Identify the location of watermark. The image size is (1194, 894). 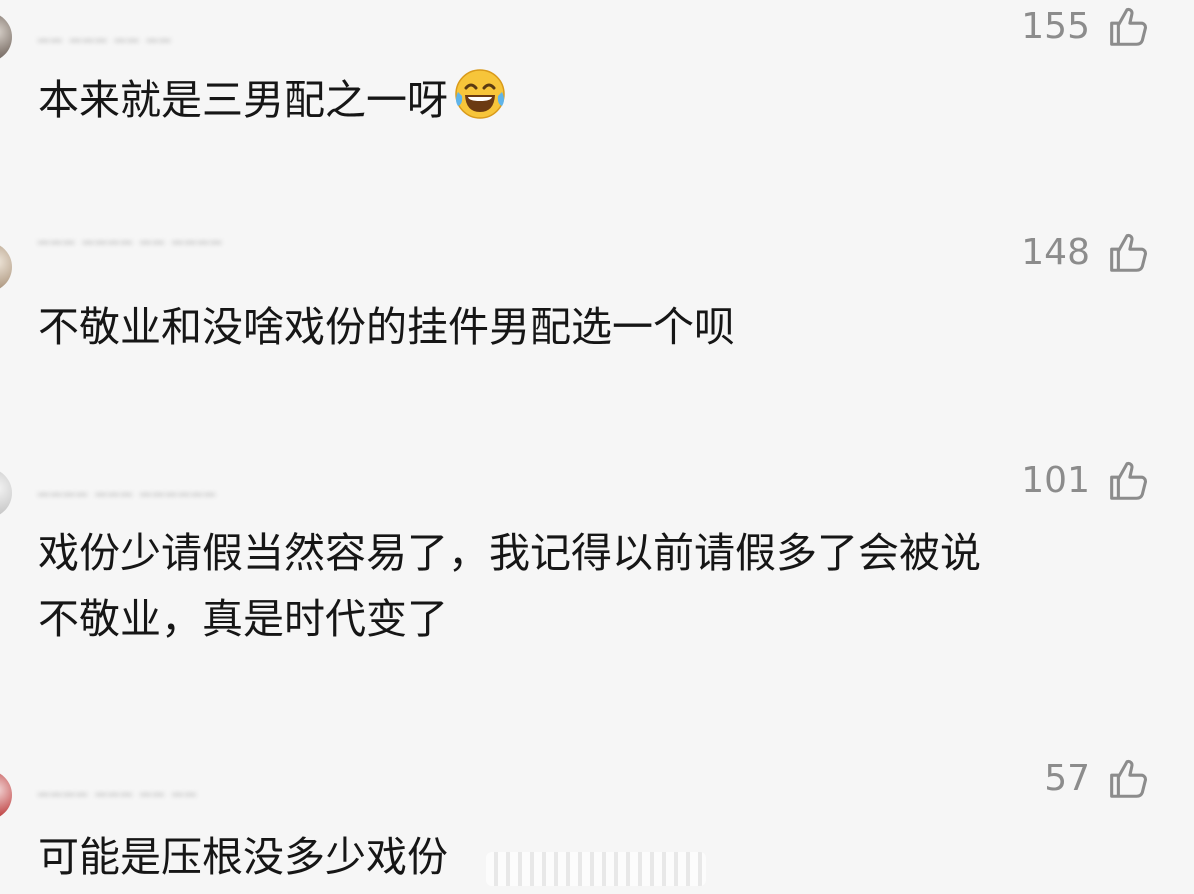
(596, 869).